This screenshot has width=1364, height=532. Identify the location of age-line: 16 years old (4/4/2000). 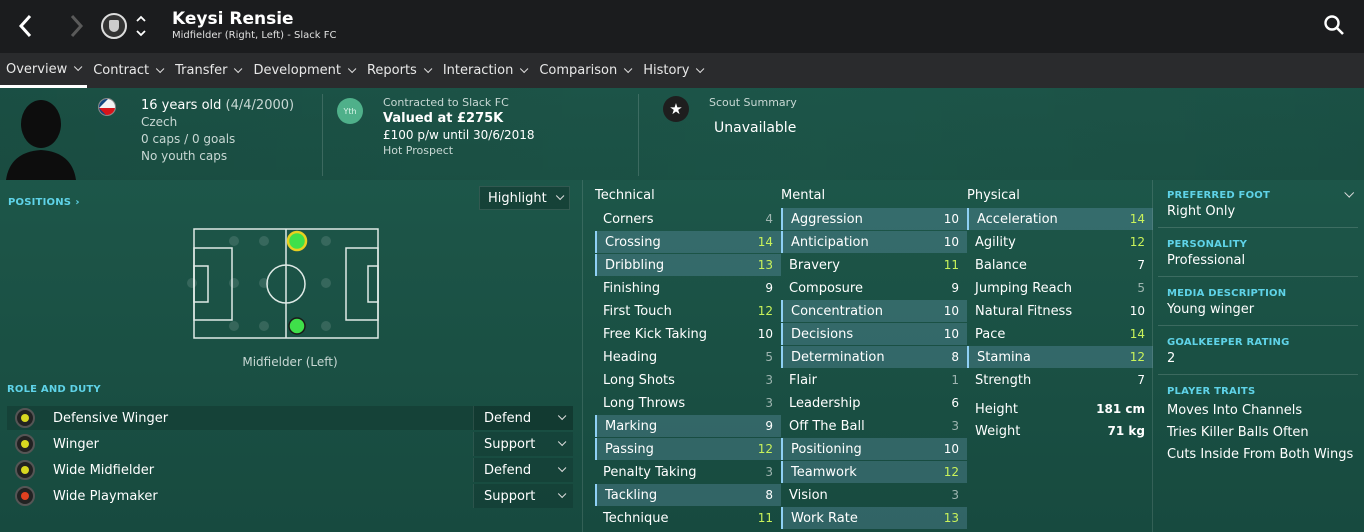
(217, 105).